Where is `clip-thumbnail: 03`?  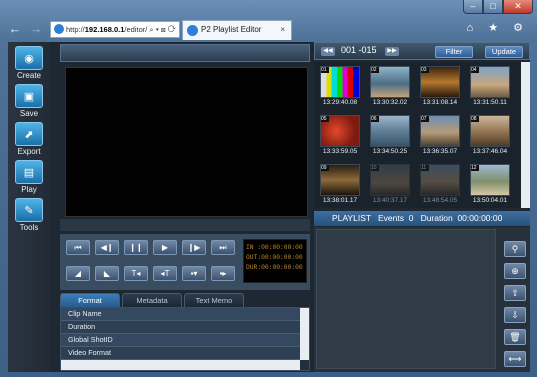
clip-thumbnail: 03 is located at coordinates (440, 82).